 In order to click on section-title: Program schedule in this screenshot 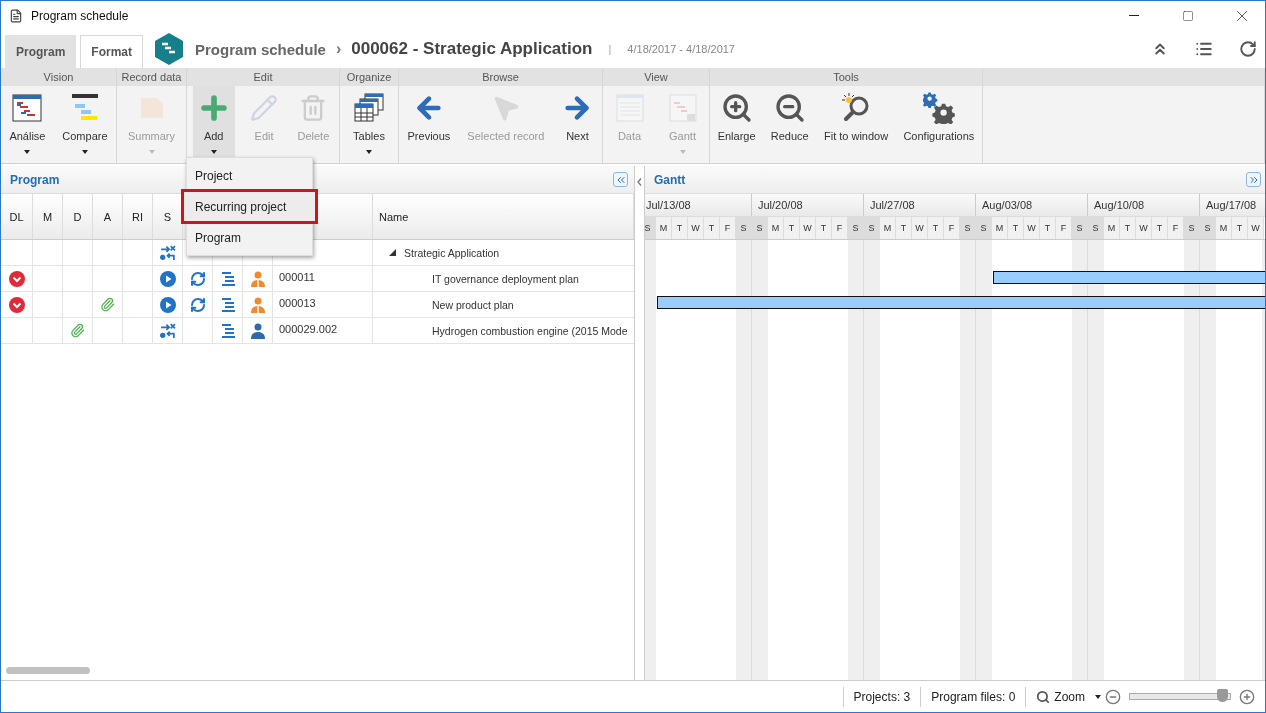, I will do `click(260, 49)`.